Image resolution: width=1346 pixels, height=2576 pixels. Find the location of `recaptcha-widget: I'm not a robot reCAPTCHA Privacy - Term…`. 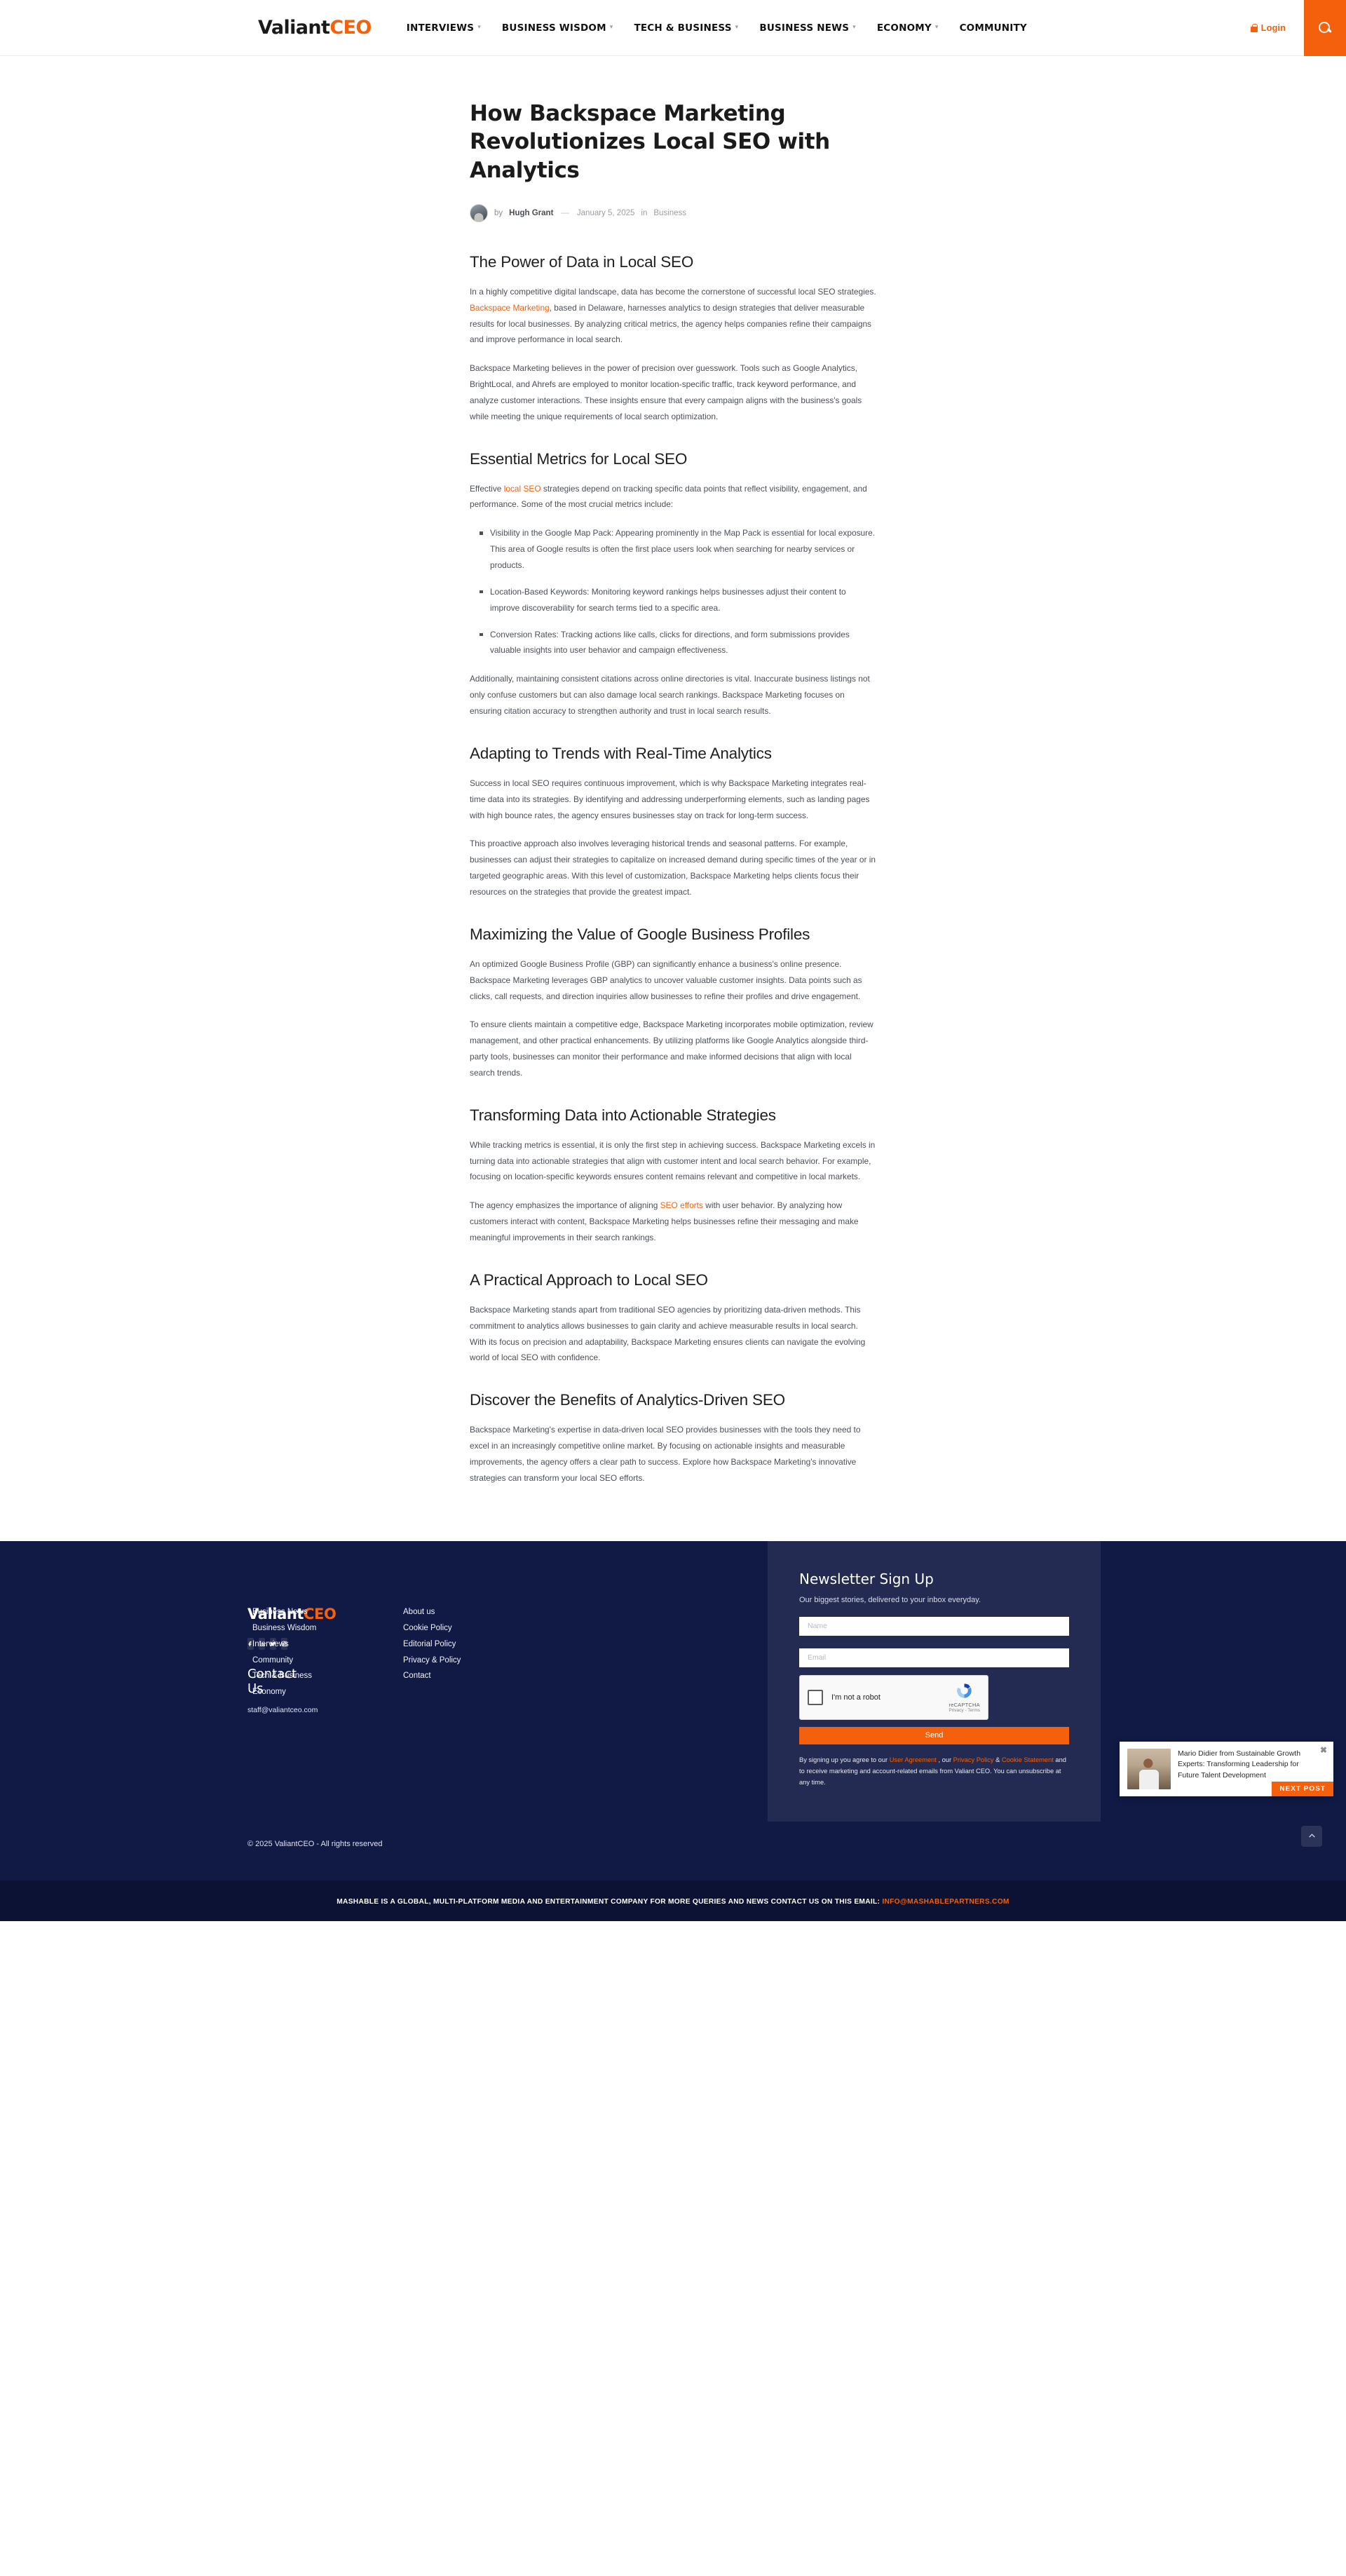

recaptcha-widget: I'm not a robot reCAPTCHA Privacy - Term… is located at coordinates (894, 1697).